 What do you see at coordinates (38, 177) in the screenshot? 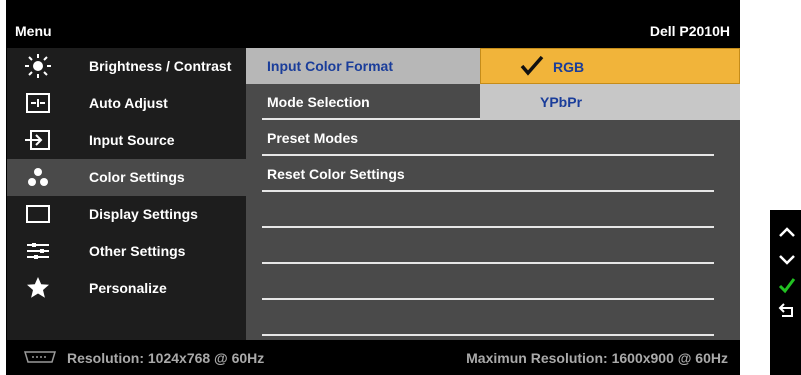
I see `color-settings-icon` at bounding box center [38, 177].